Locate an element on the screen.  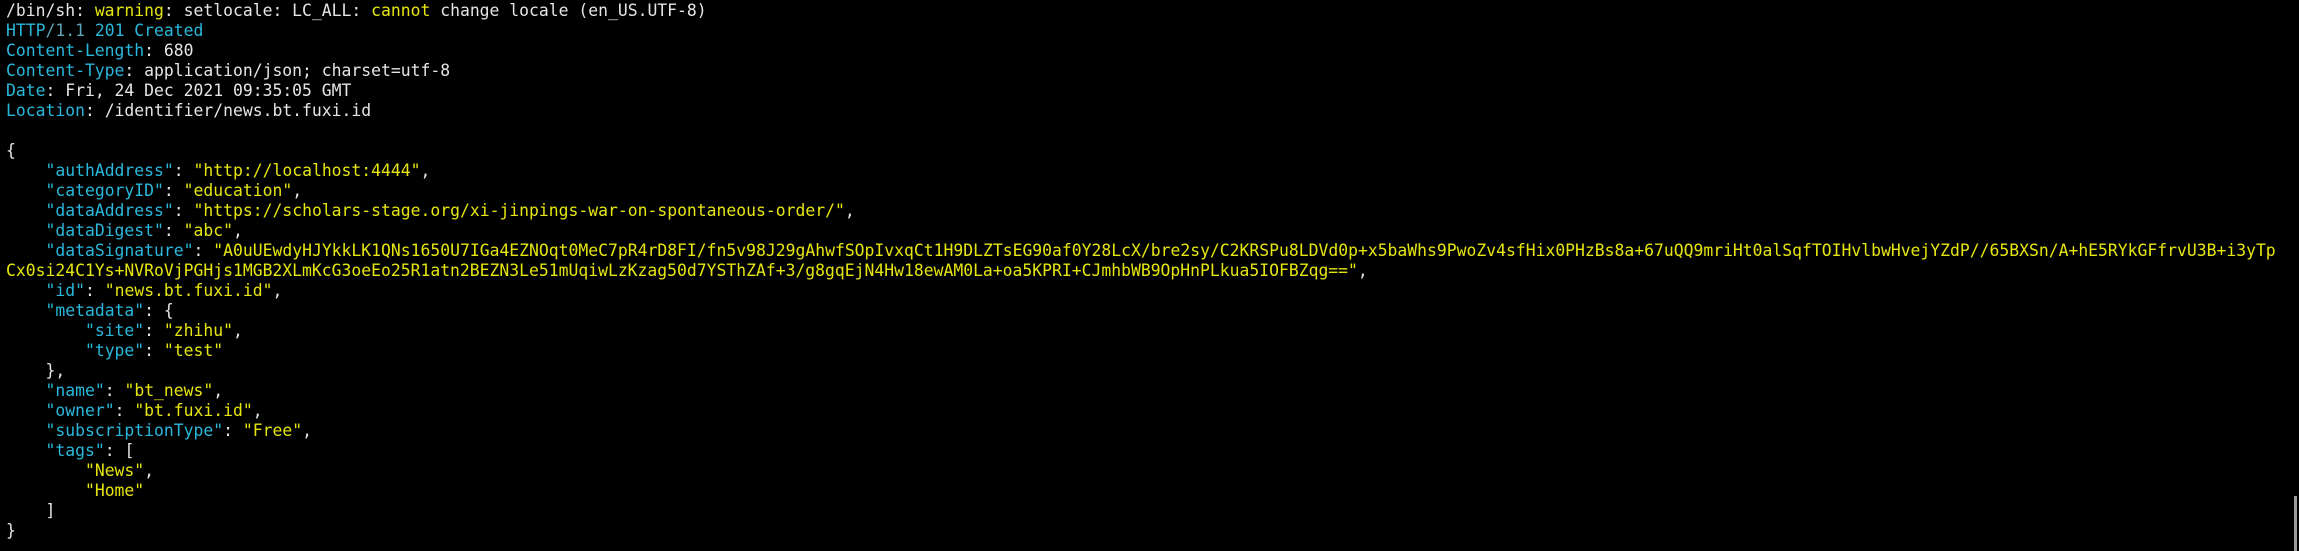
json-key: "authAddress" is located at coordinates (109, 170).